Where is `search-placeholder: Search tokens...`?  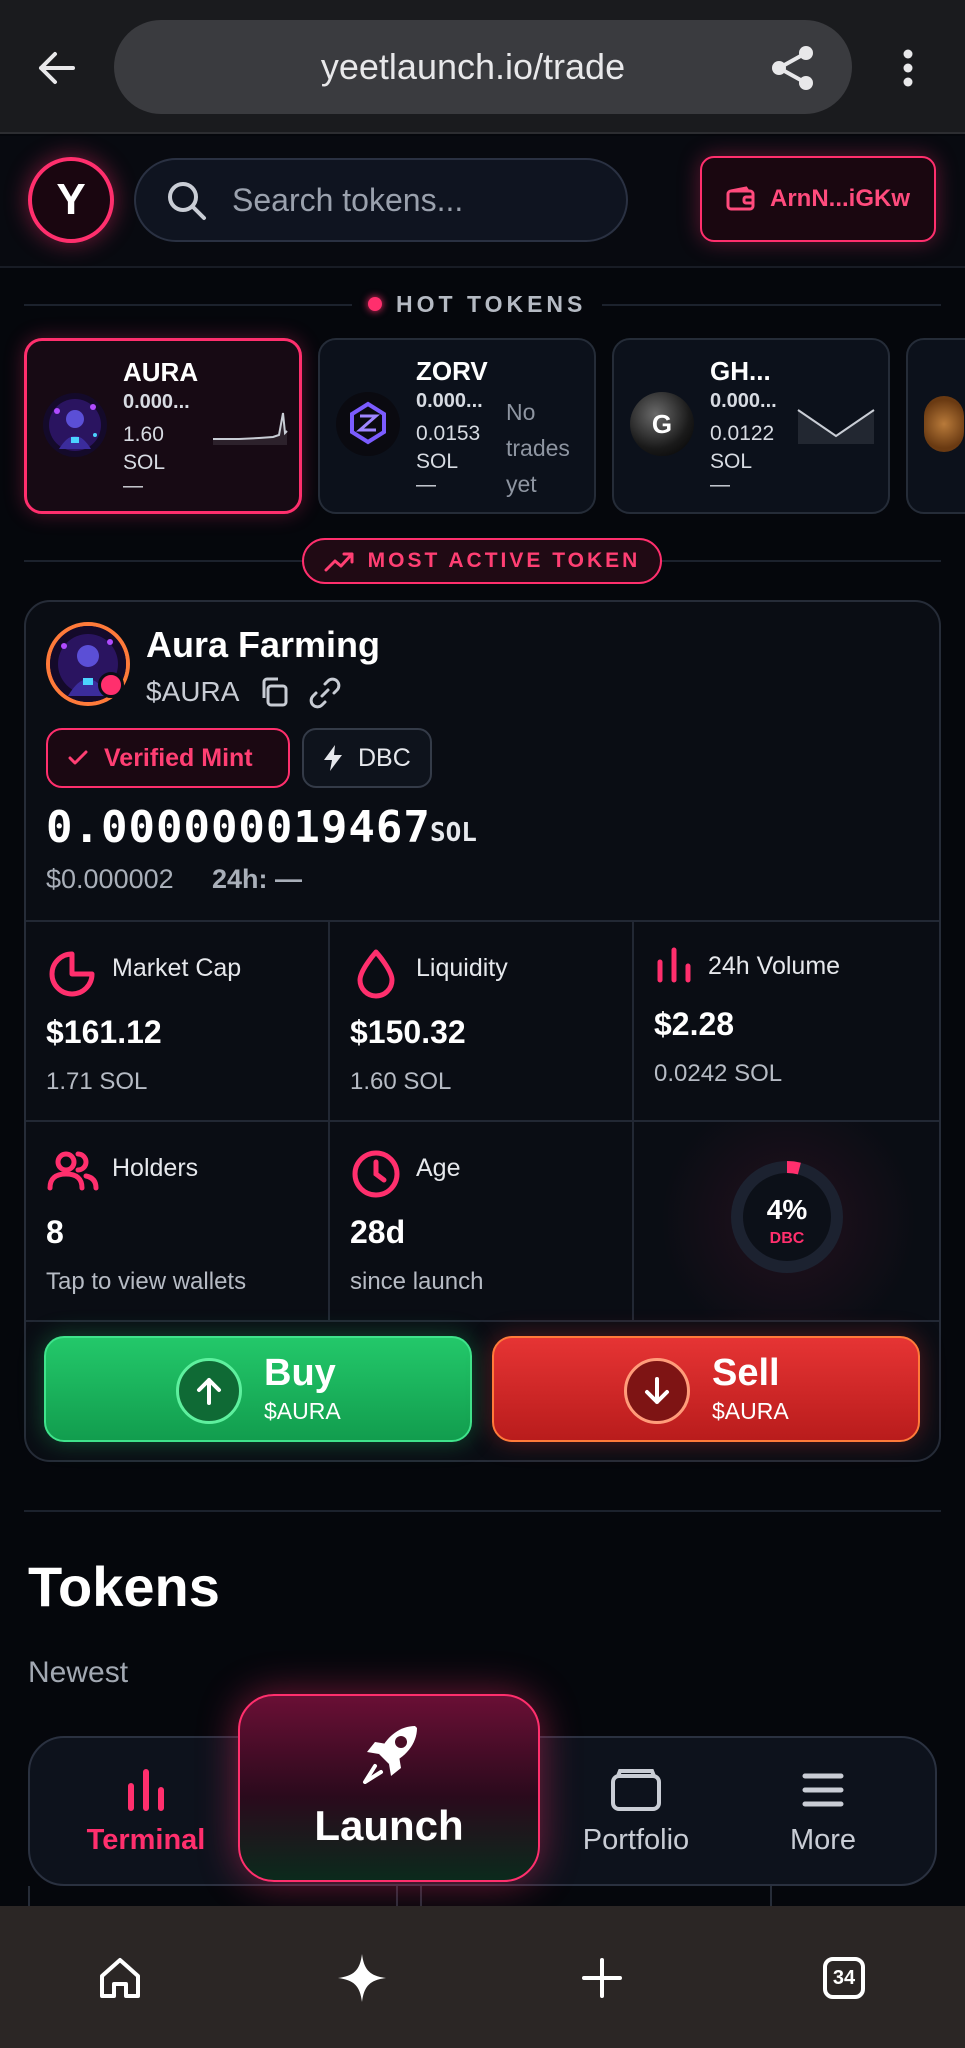 search-placeholder: Search tokens... is located at coordinates (348, 200).